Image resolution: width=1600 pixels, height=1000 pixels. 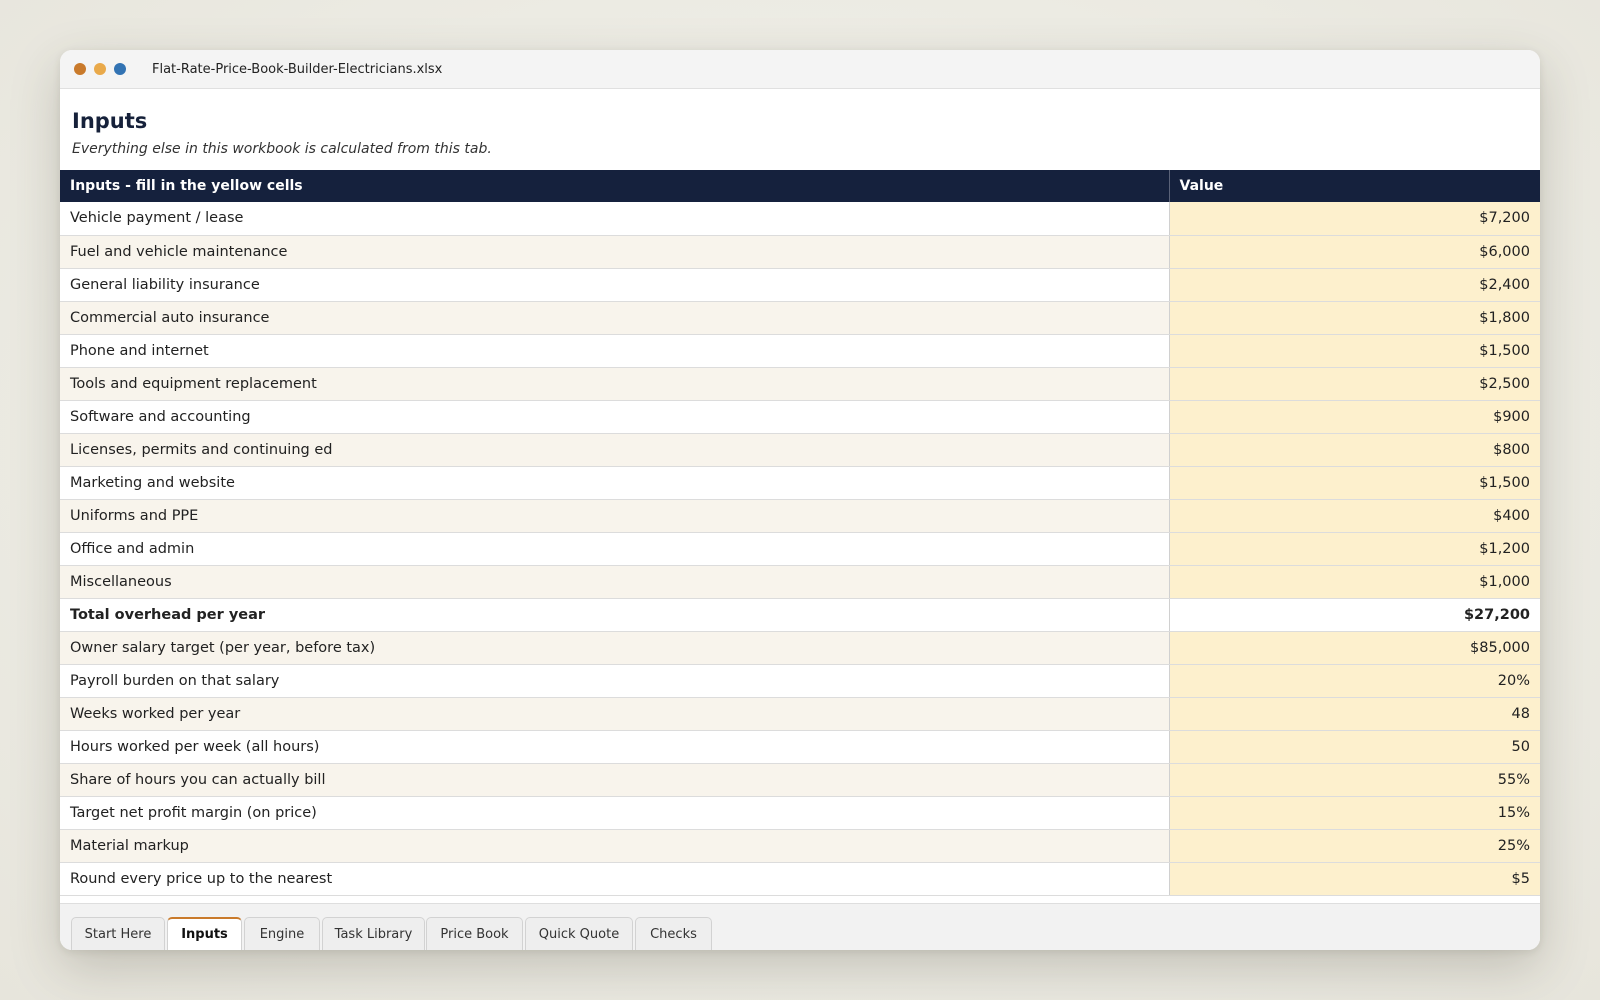 I want to click on table-row: Material markup 25%, so click(x=800, y=846).